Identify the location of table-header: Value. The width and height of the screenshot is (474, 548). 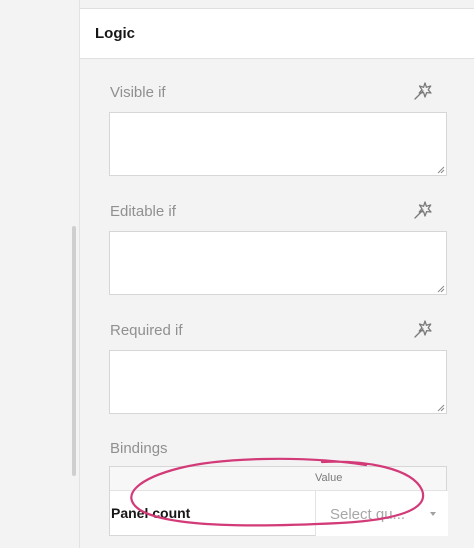
(278, 479).